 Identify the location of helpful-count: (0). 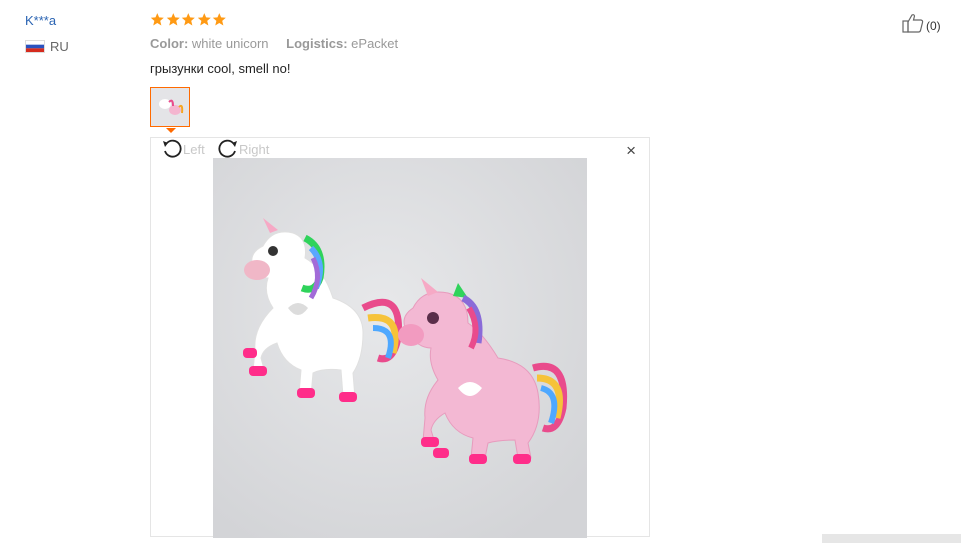
(933, 25).